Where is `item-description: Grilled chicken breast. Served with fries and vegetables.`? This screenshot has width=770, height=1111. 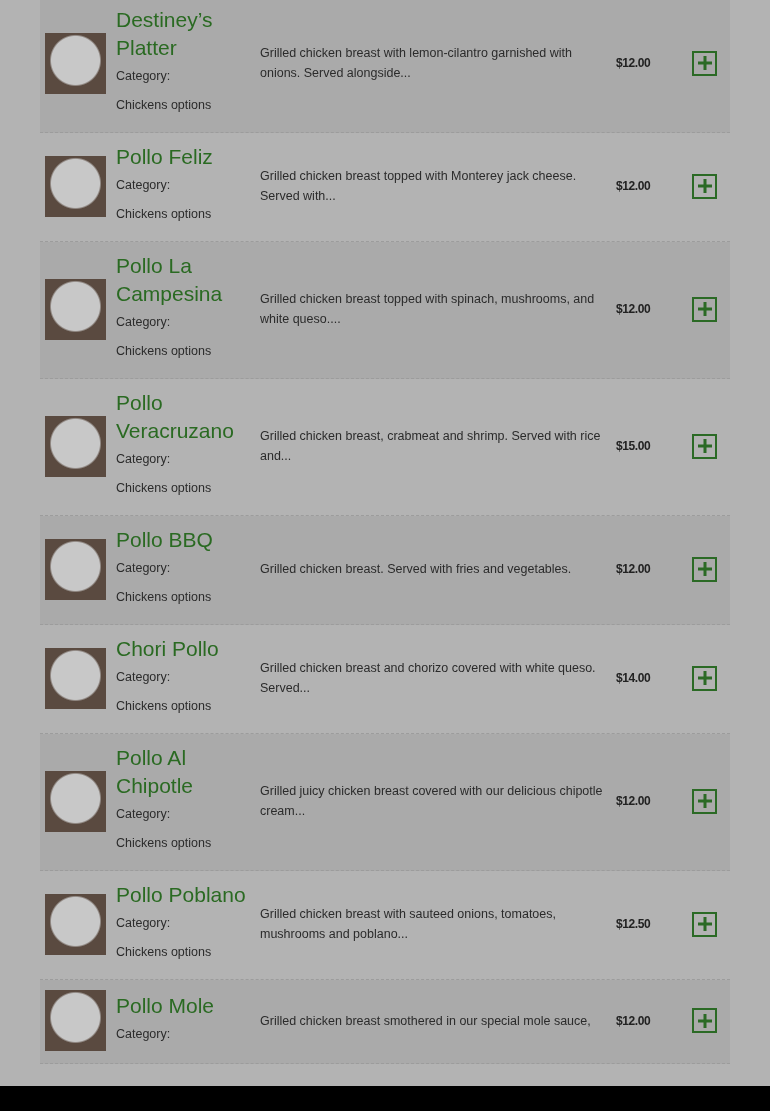
item-description: Grilled chicken breast. Served with fries and vegetables. is located at coordinates (416, 569).